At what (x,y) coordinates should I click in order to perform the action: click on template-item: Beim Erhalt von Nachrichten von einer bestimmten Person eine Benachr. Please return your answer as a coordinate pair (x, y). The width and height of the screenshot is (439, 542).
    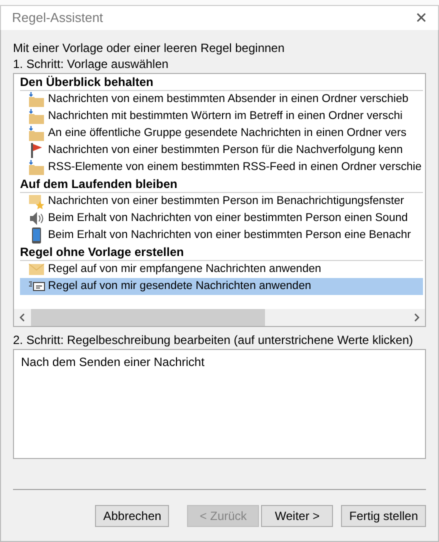
    Looking at the image, I should click on (221, 235).